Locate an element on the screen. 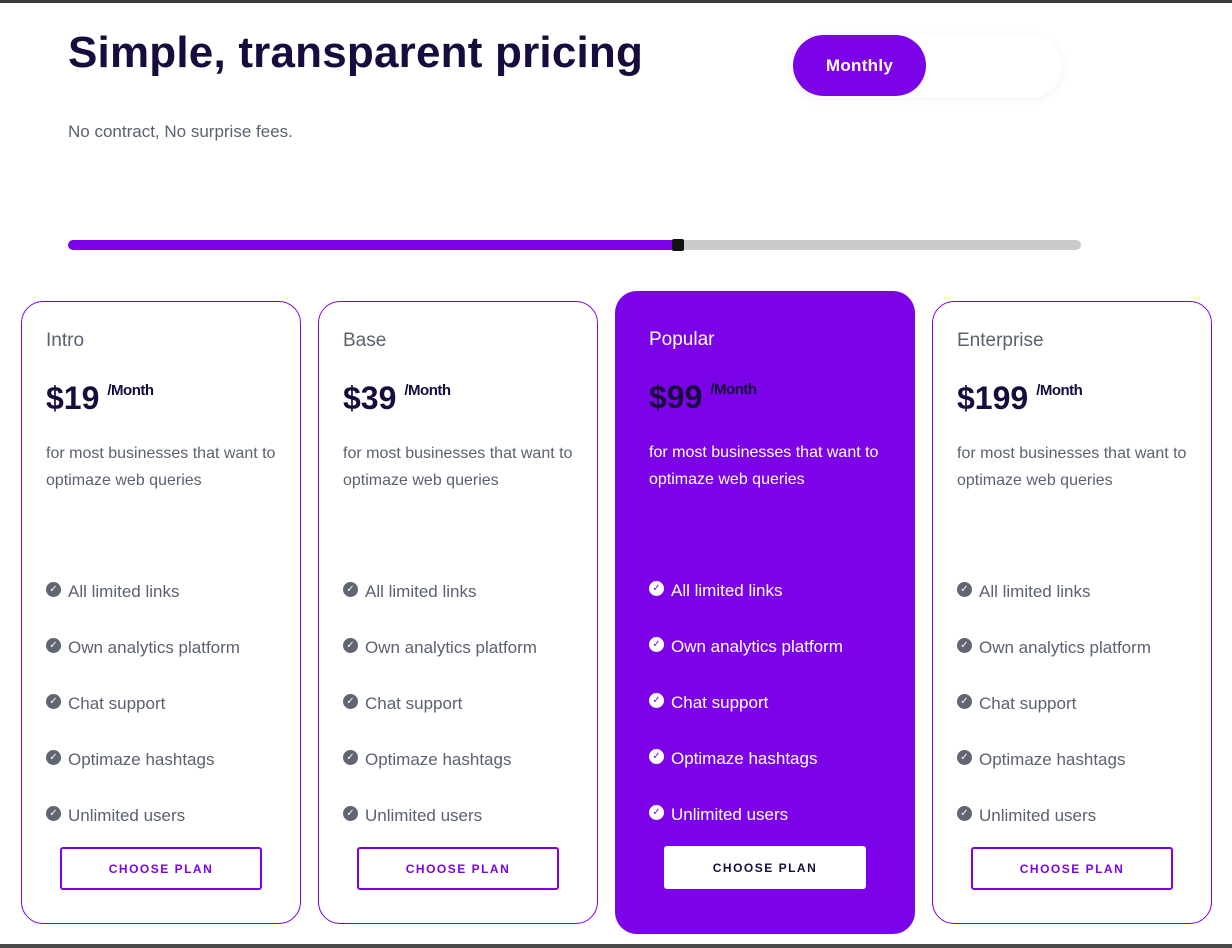 This screenshot has width=1232, height=948. choose-plan-button-base: CHOOSE PLAN is located at coordinates (458, 868).